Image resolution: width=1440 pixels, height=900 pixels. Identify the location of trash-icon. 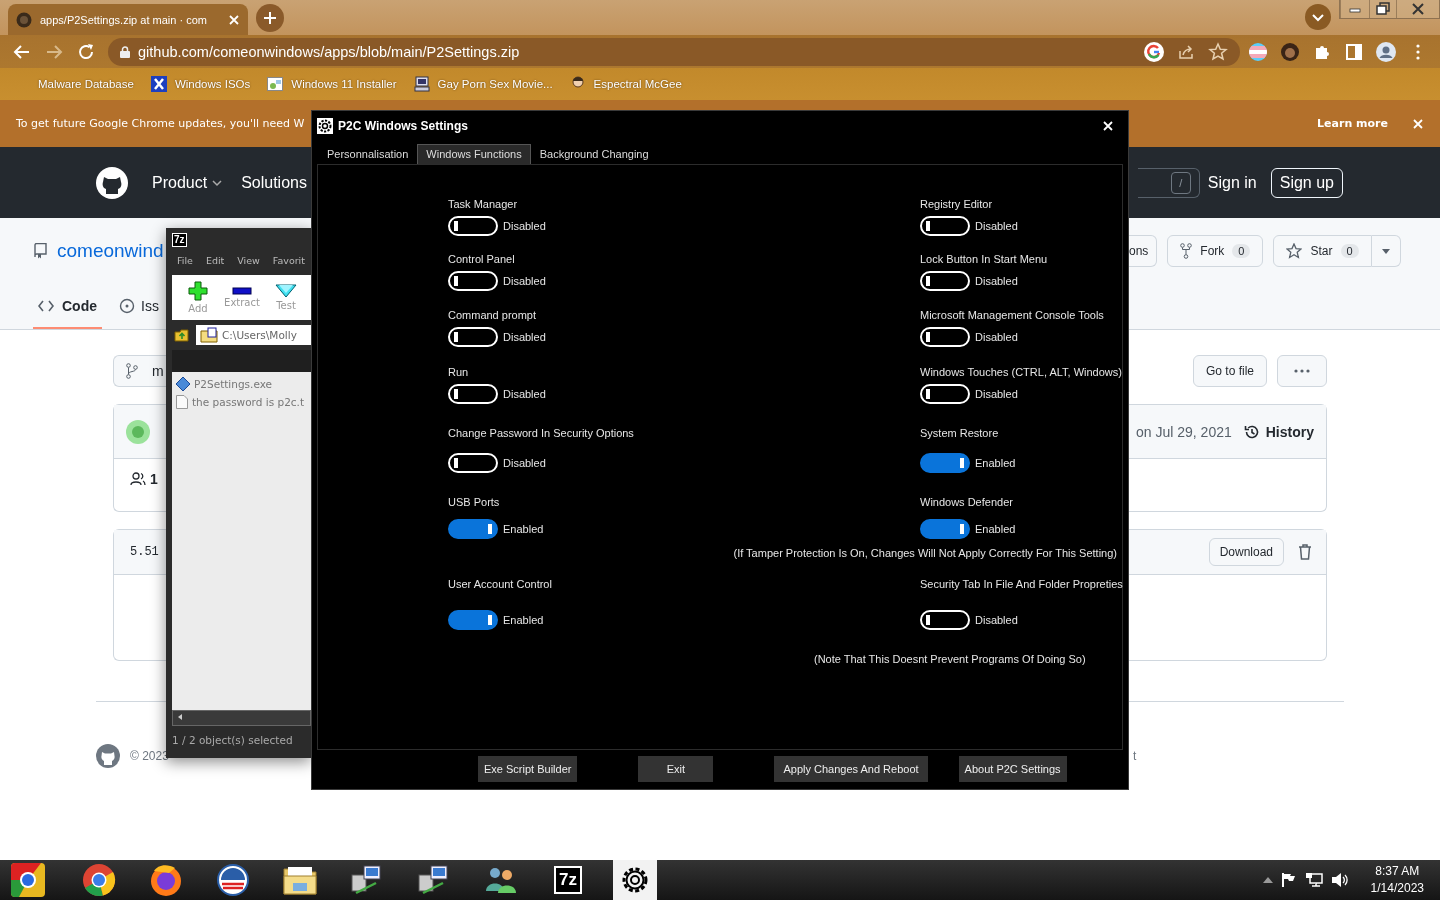
(1305, 552).